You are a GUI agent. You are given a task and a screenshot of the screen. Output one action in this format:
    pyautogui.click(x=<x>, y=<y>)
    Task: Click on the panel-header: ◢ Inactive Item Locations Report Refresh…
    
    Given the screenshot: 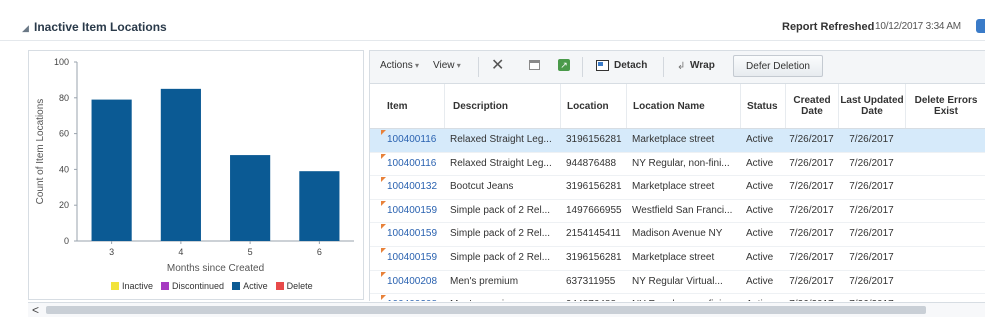 What is the action you would take?
    pyautogui.click(x=492, y=20)
    